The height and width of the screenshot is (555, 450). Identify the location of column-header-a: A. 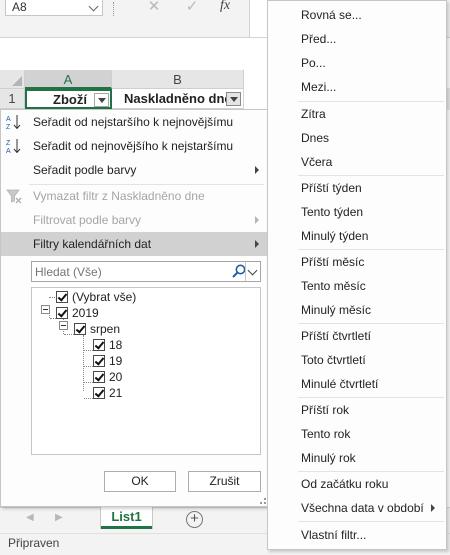
(68, 79).